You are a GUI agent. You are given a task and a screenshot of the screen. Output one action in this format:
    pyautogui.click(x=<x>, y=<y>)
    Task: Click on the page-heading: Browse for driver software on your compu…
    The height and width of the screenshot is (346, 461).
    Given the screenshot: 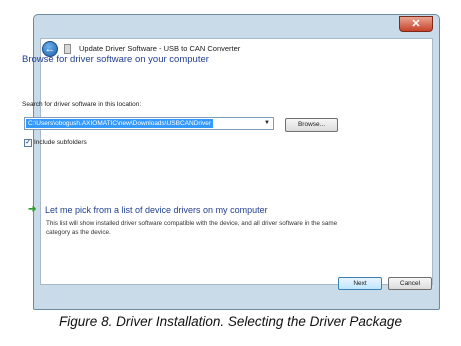 What is the action you would take?
    pyautogui.click(x=115, y=59)
    